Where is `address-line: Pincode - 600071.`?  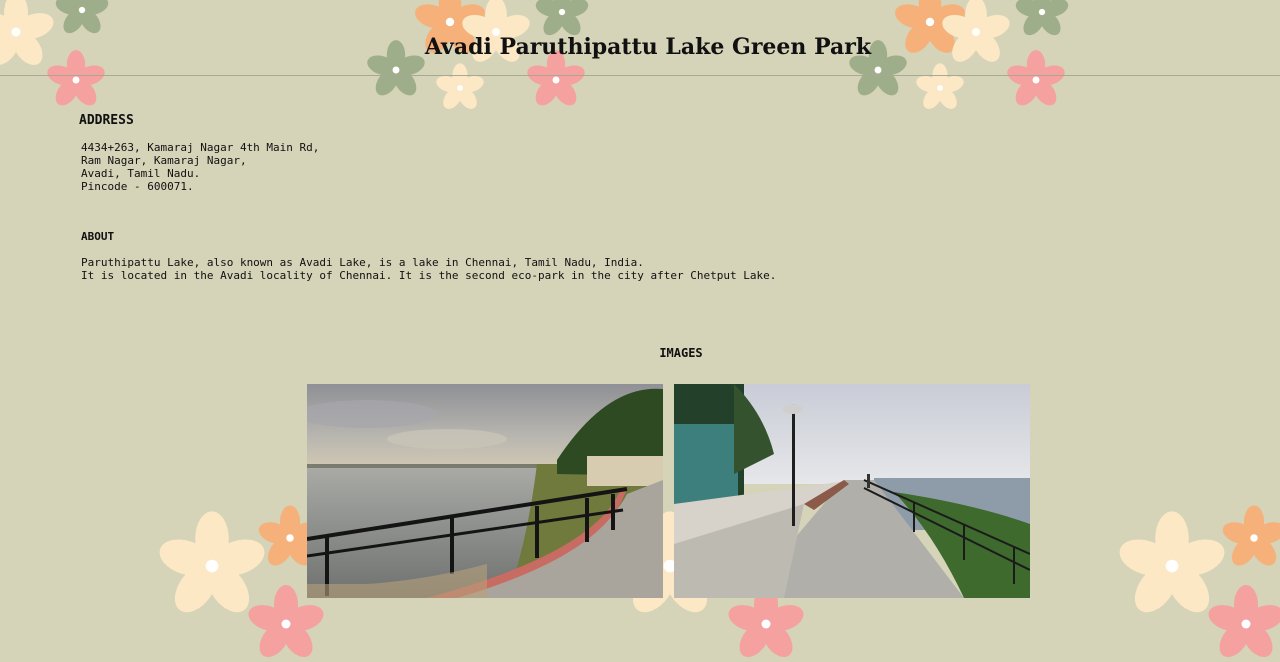
address-line: Pincode - 600071. is located at coordinates (137, 186).